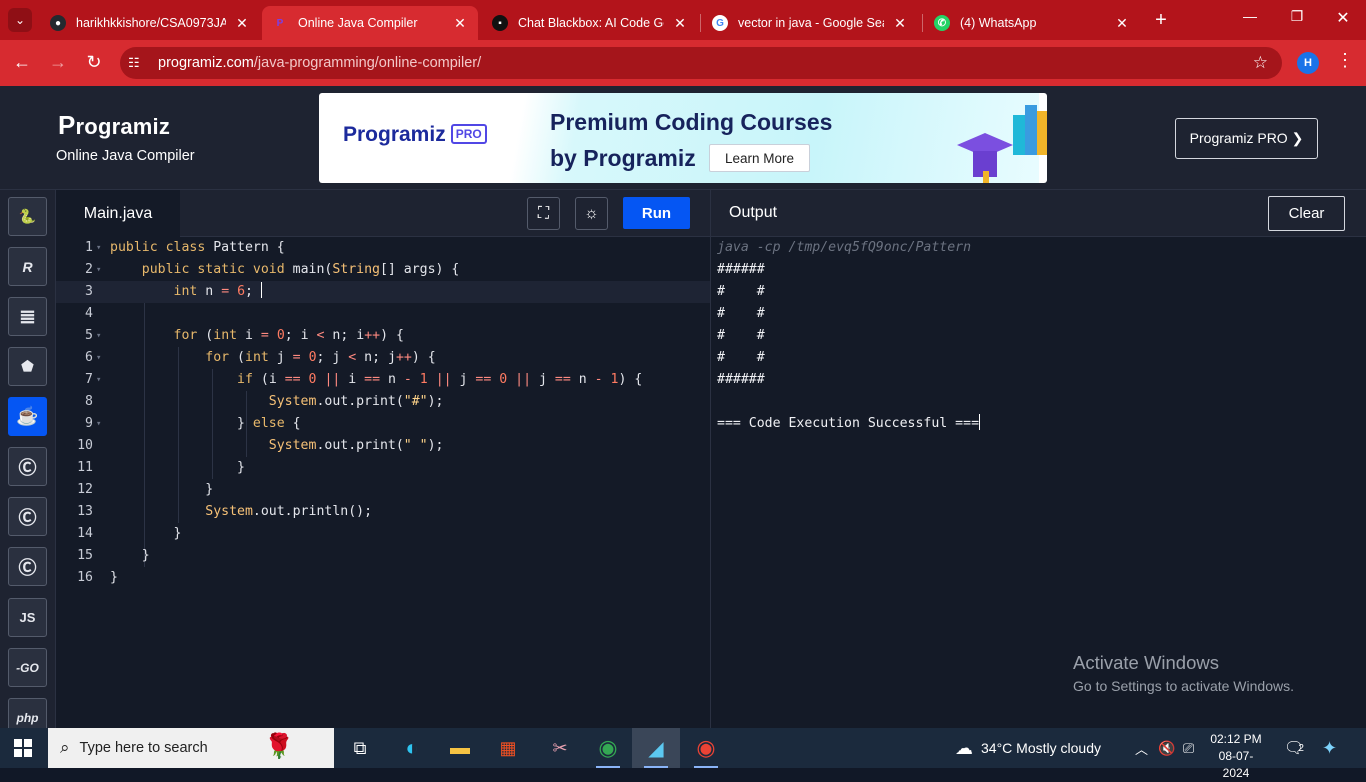 The height and width of the screenshot is (782, 1366). I want to click on windows-start-icon, so click(23, 748).